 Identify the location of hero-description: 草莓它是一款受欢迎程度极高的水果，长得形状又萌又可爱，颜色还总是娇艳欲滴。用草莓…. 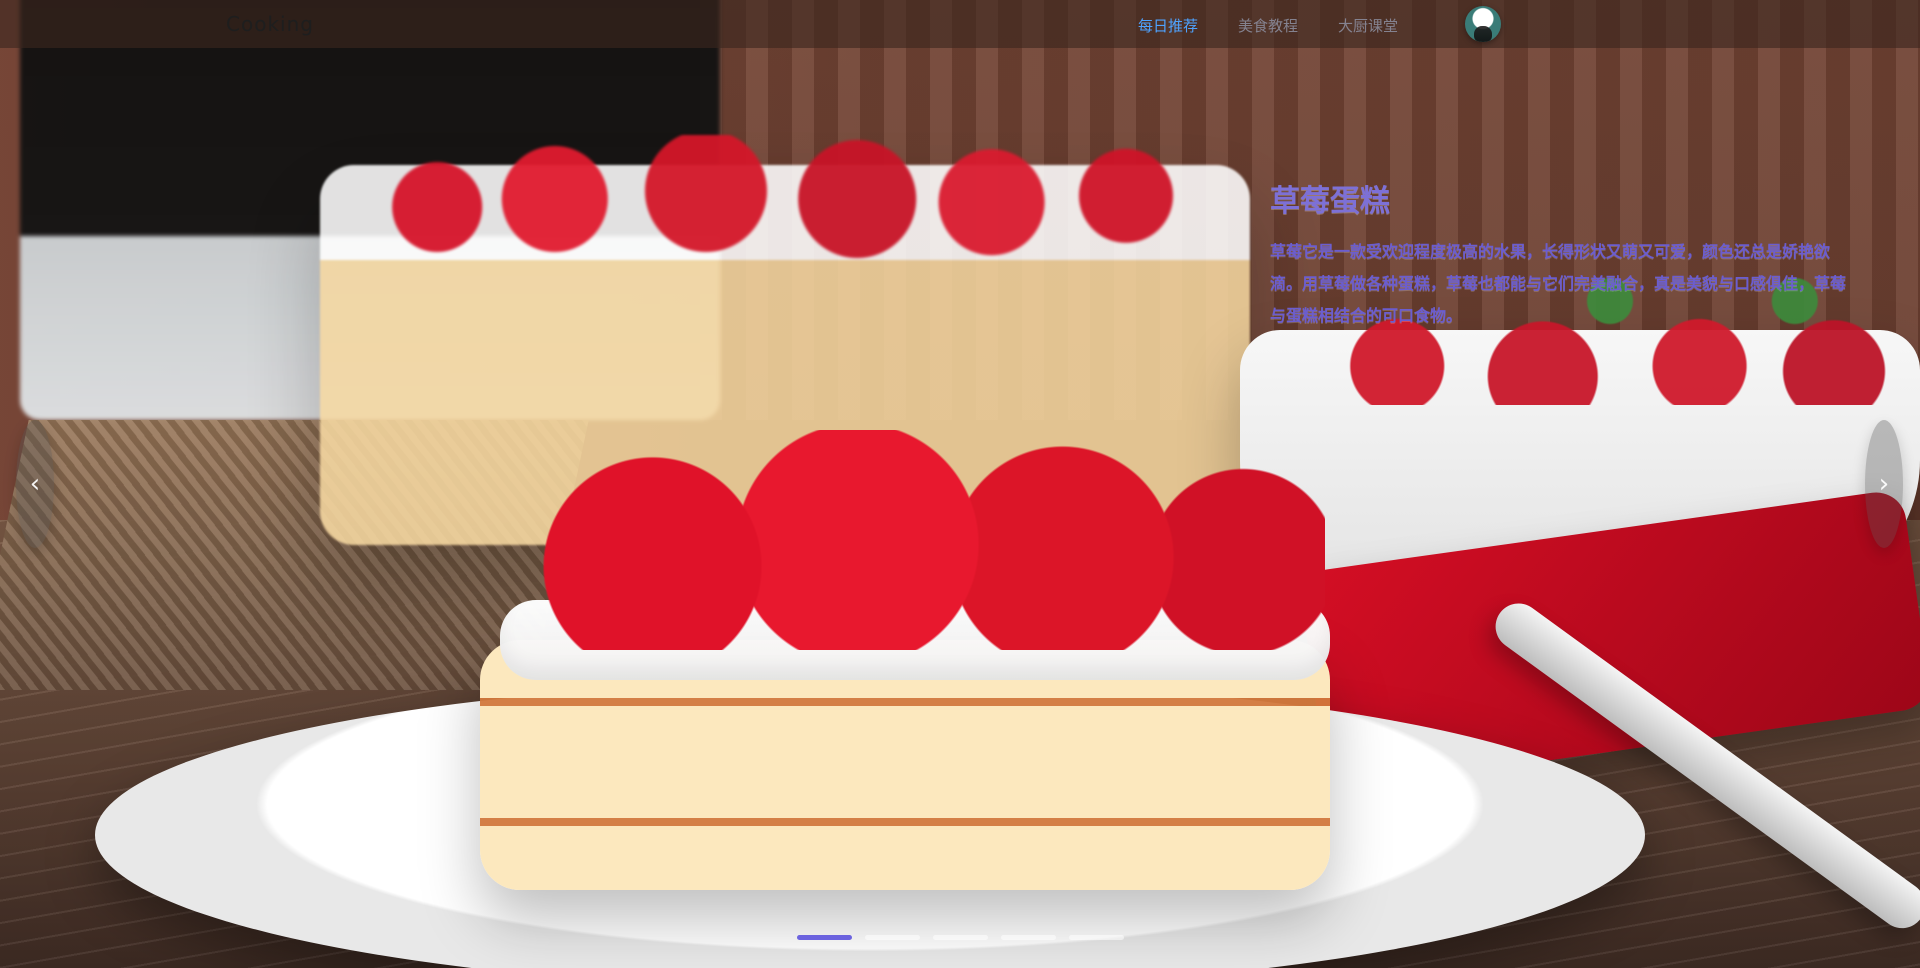
(1558, 283).